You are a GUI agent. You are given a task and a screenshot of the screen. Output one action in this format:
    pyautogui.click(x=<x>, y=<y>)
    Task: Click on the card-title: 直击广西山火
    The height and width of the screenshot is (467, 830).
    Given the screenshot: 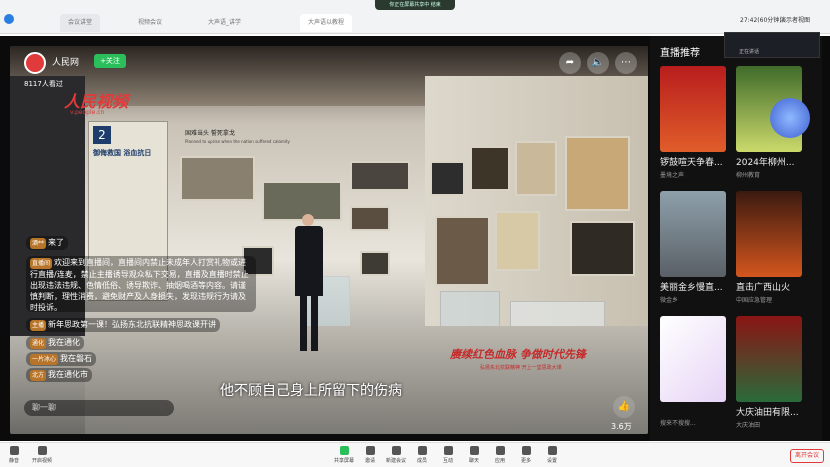 What is the action you would take?
    pyautogui.click(x=763, y=288)
    